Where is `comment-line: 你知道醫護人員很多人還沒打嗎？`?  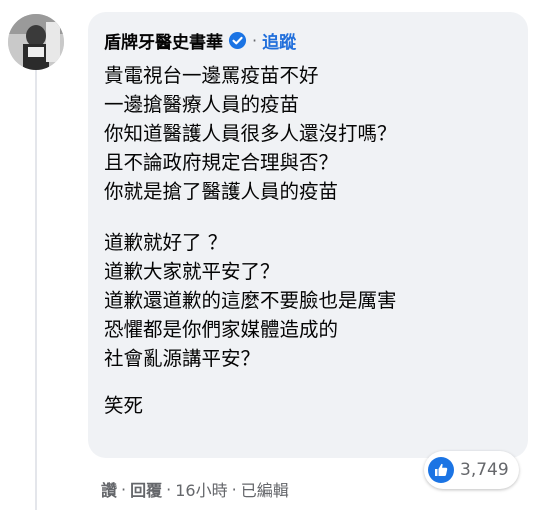
comment-line: 你知道醫護人員很多人還沒打嗎？ is located at coordinates (250, 133).